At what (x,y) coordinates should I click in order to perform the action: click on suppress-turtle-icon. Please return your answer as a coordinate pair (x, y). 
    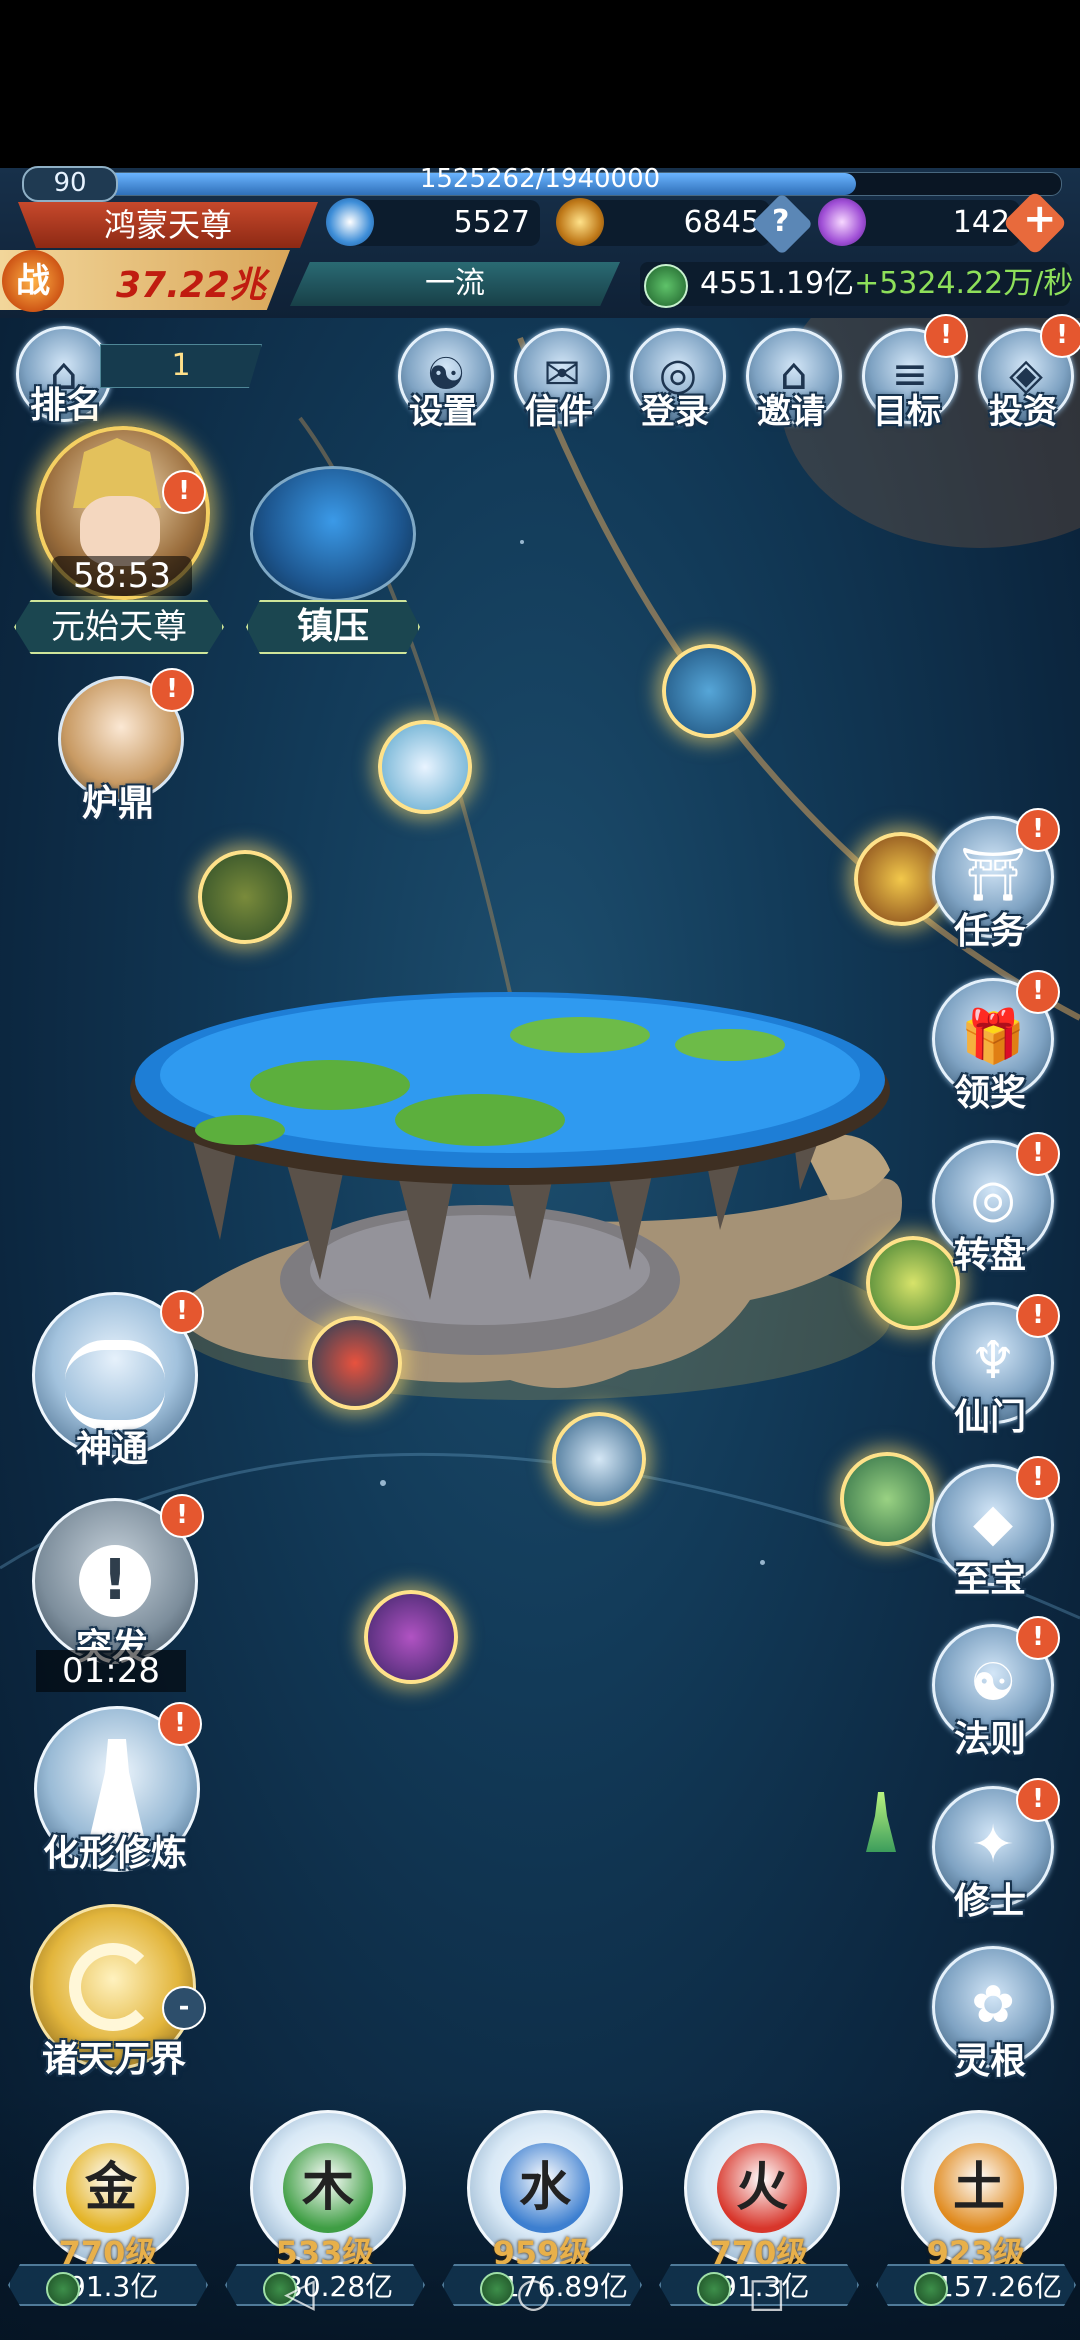
    Looking at the image, I should click on (333, 534).